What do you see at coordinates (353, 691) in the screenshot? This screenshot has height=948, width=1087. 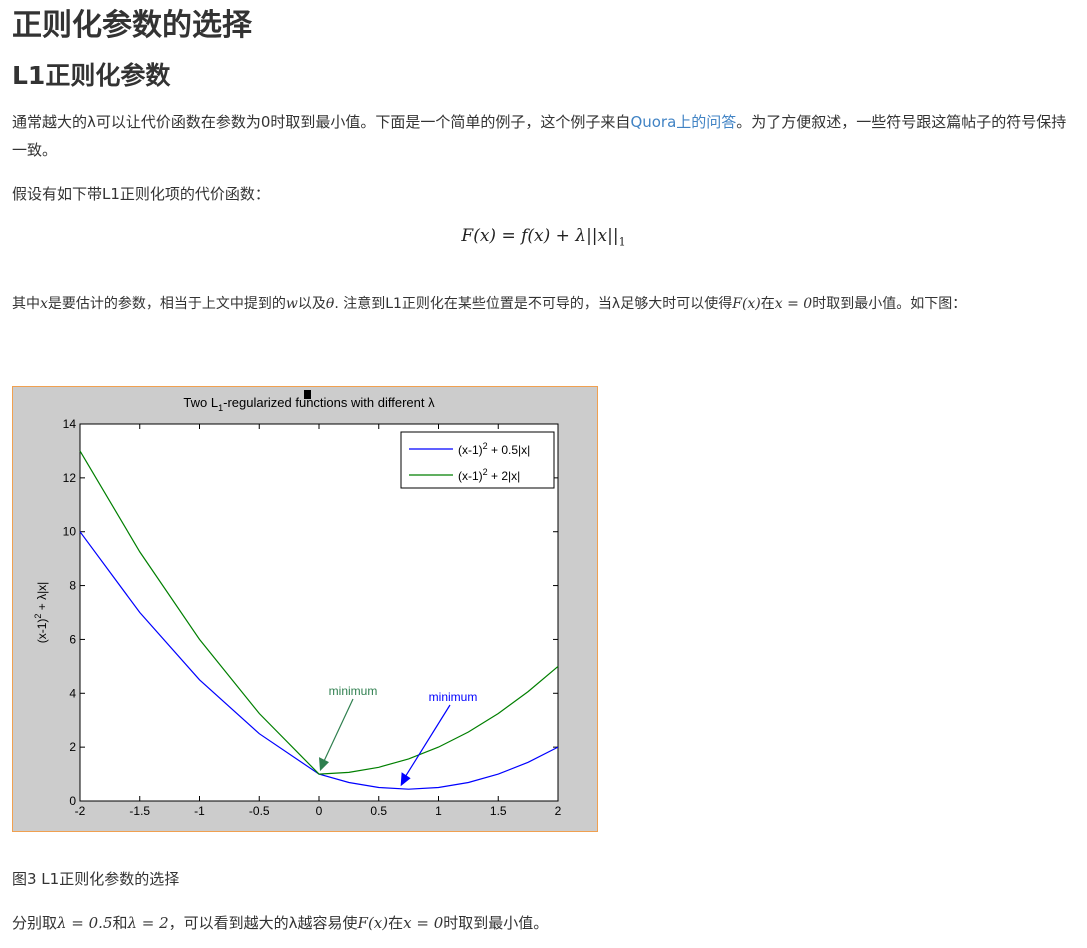 I see `annotation-minimum-green: minimum` at bounding box center [353, 691].